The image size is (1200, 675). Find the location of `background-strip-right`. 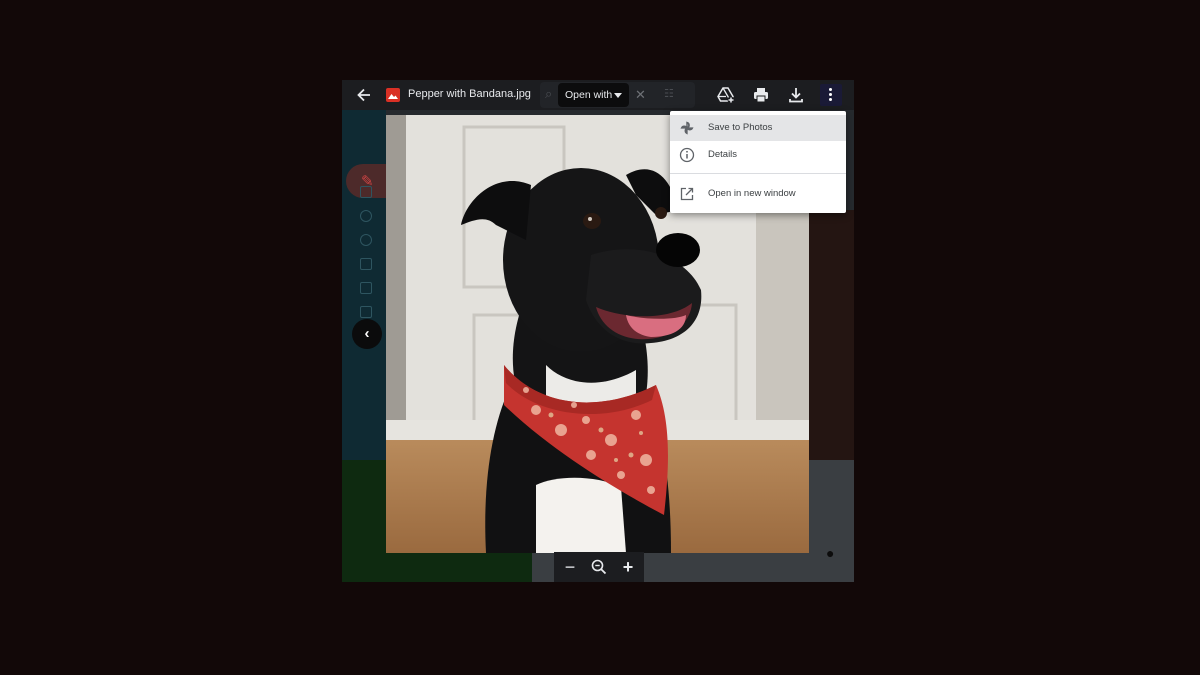

background-strip-right is located at coordinates (831, 521).